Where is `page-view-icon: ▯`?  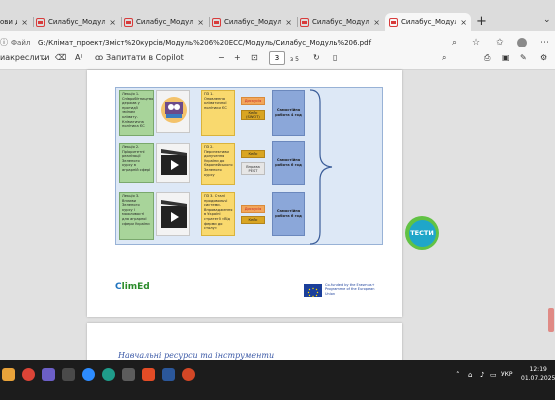 page-view-icon: ▯ is located at coordinates (335, 58).